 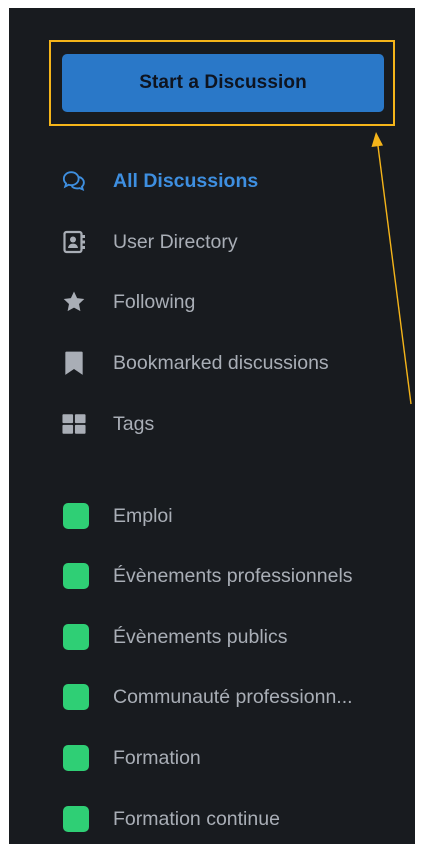 I want to click on bookmark-icon, so click(x=74, y=363).